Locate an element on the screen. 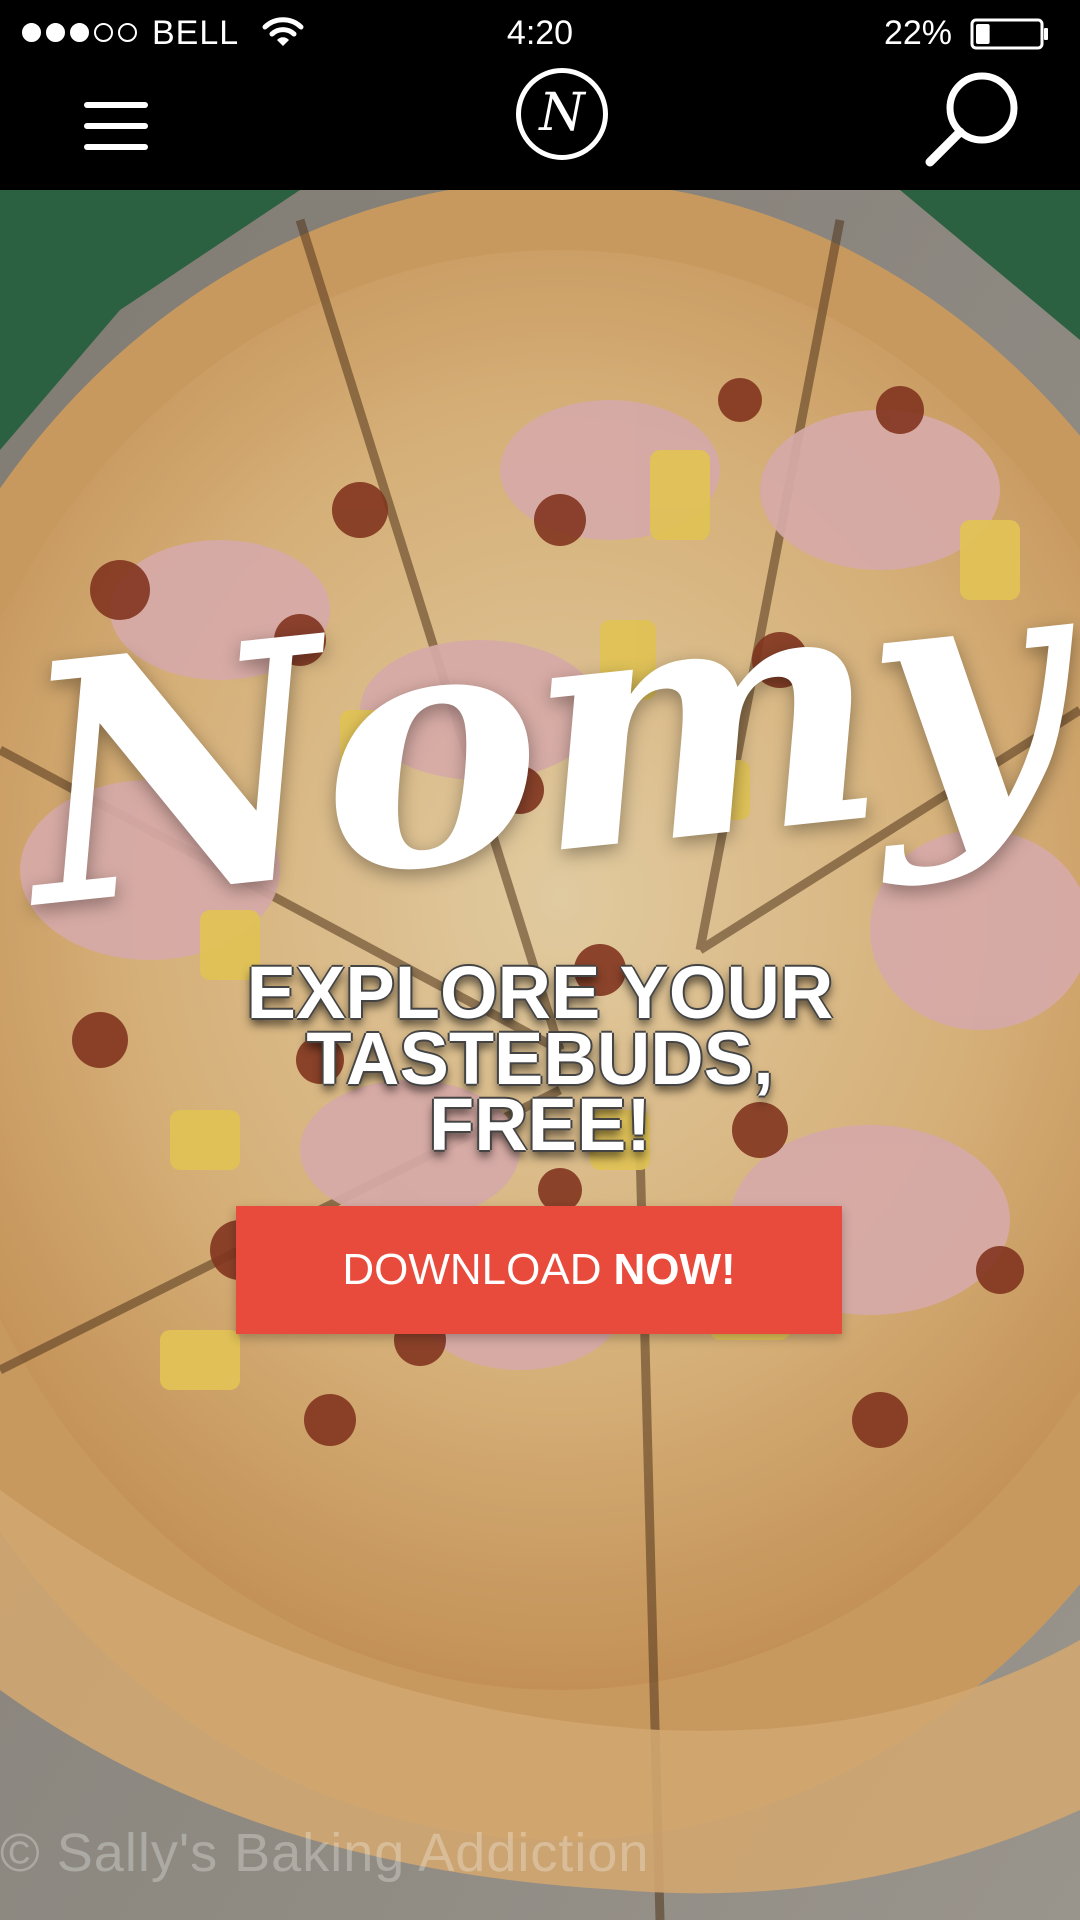  battery-icon is located at coordinates (1009, 34).